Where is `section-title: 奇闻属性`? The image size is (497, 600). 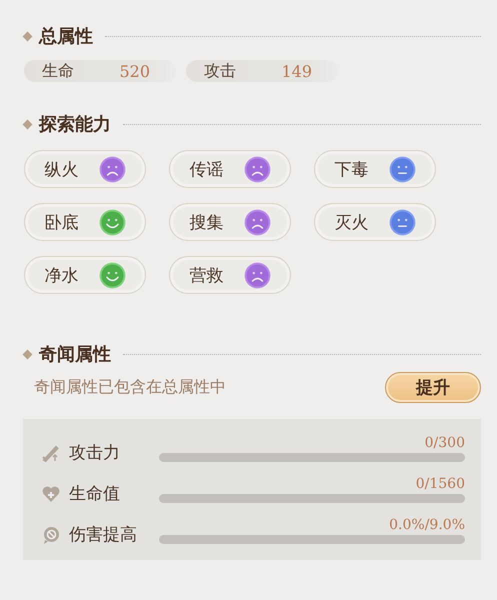 section-title: 奇闻属性 is located at coordinates (75, 354).